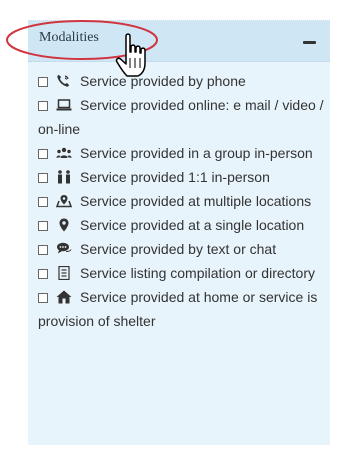 The height and width of the screenshot is (456, 337). Describe the element at coordinates (64, 105) in the screenshot. I see `laptop-icon` at that location.